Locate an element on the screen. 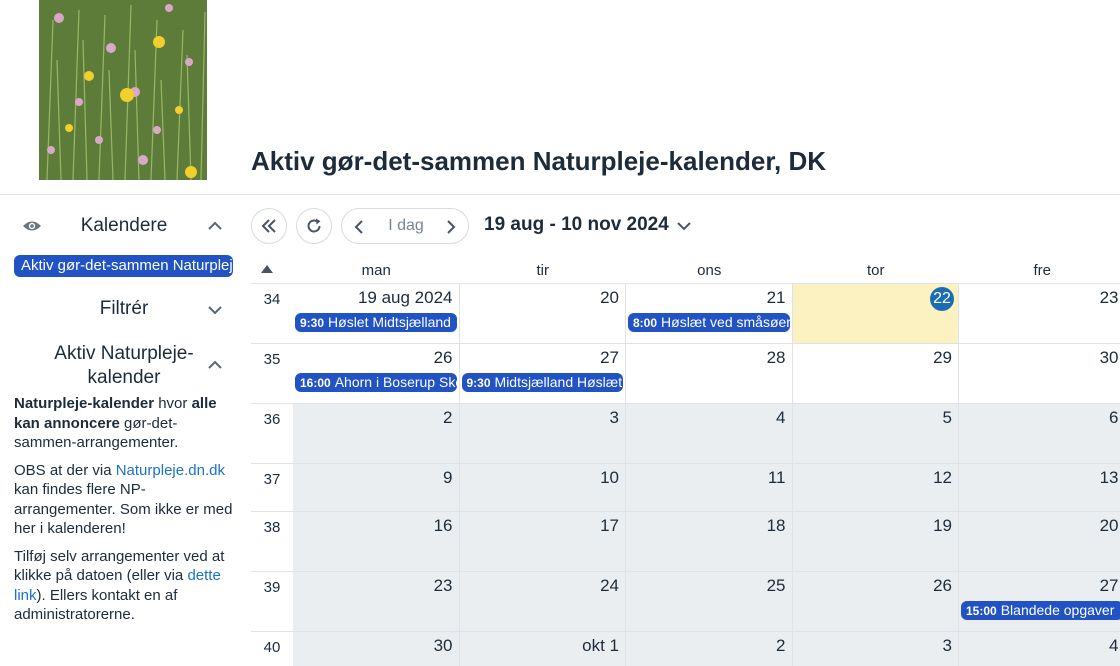 The height and width of the screenshot is (666, 1120). today-date-badge: 22 is located at coordinates (942, 299).